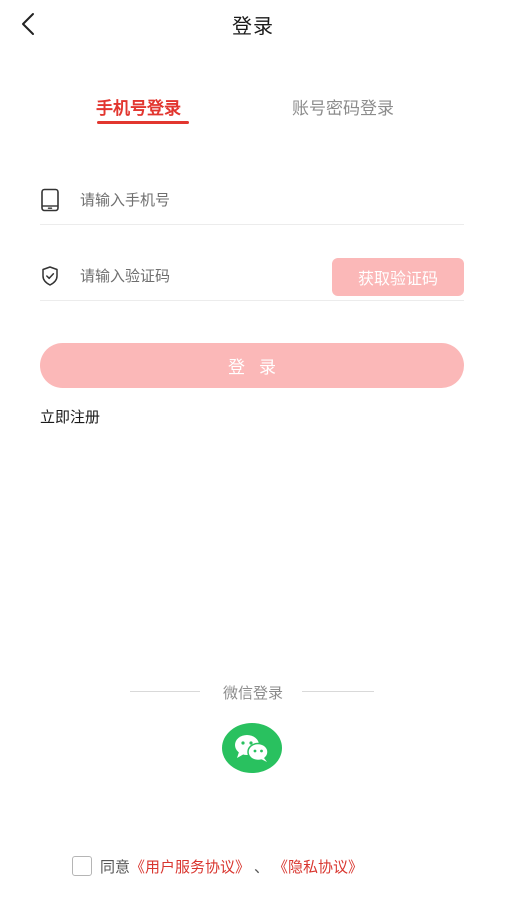  I want to click on tab-account-password-login: 账号密码登录, so click(343, 106).